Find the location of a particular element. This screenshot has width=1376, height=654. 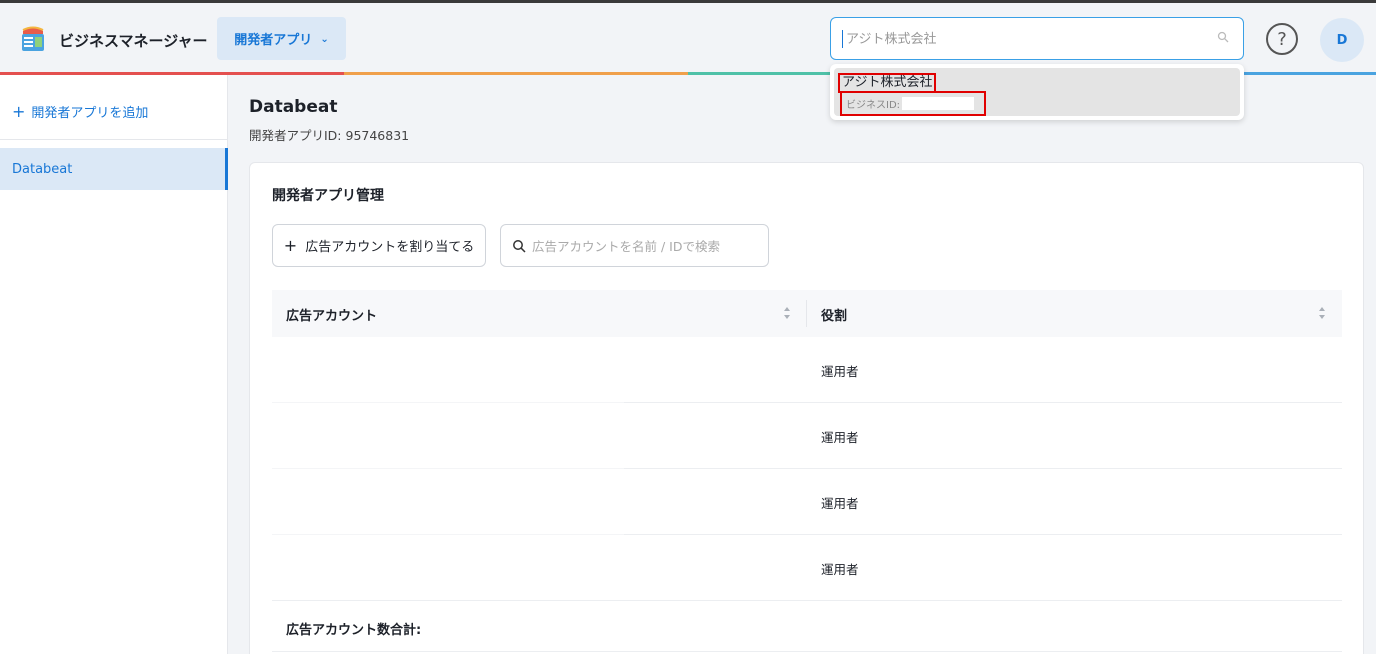

sidebar-item-databeat: Databeat is located at coordinates (114, 169).